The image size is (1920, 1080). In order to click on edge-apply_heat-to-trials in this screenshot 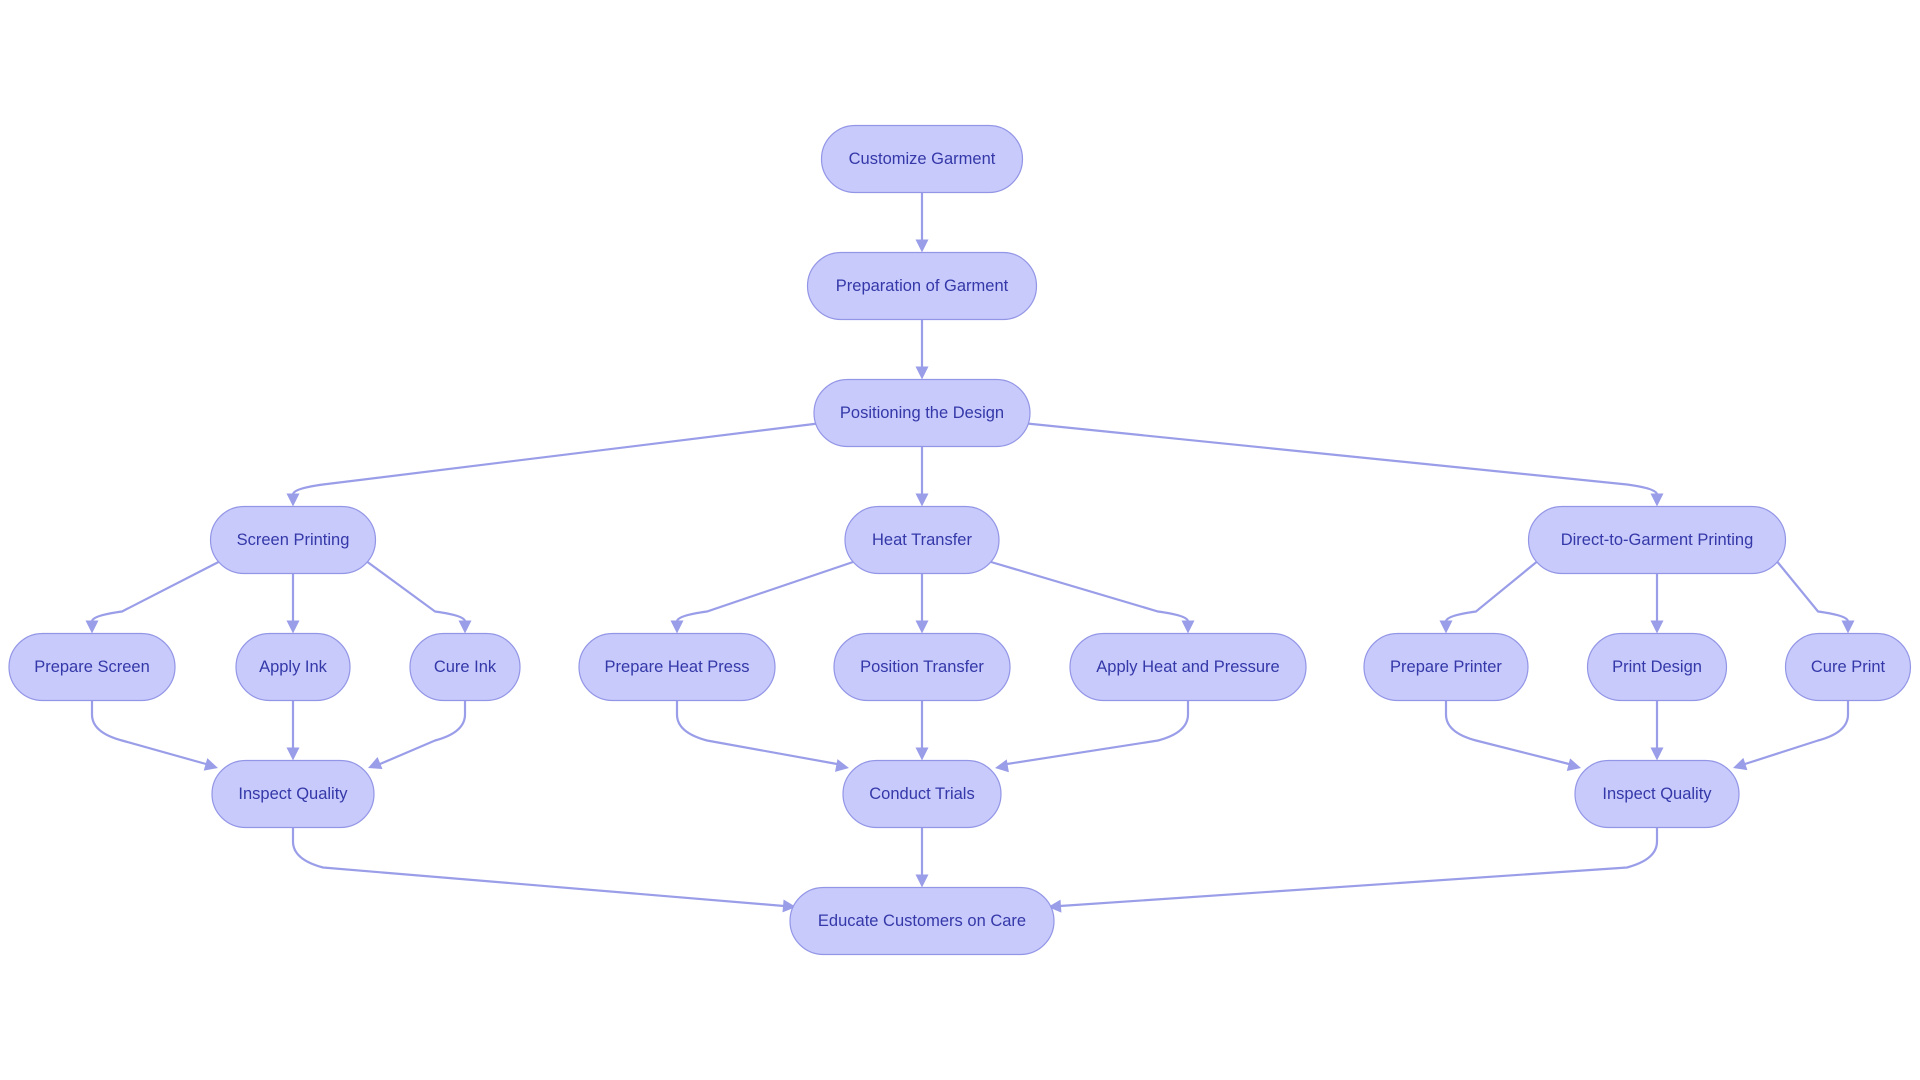, I will do `click(1098, 733)`.